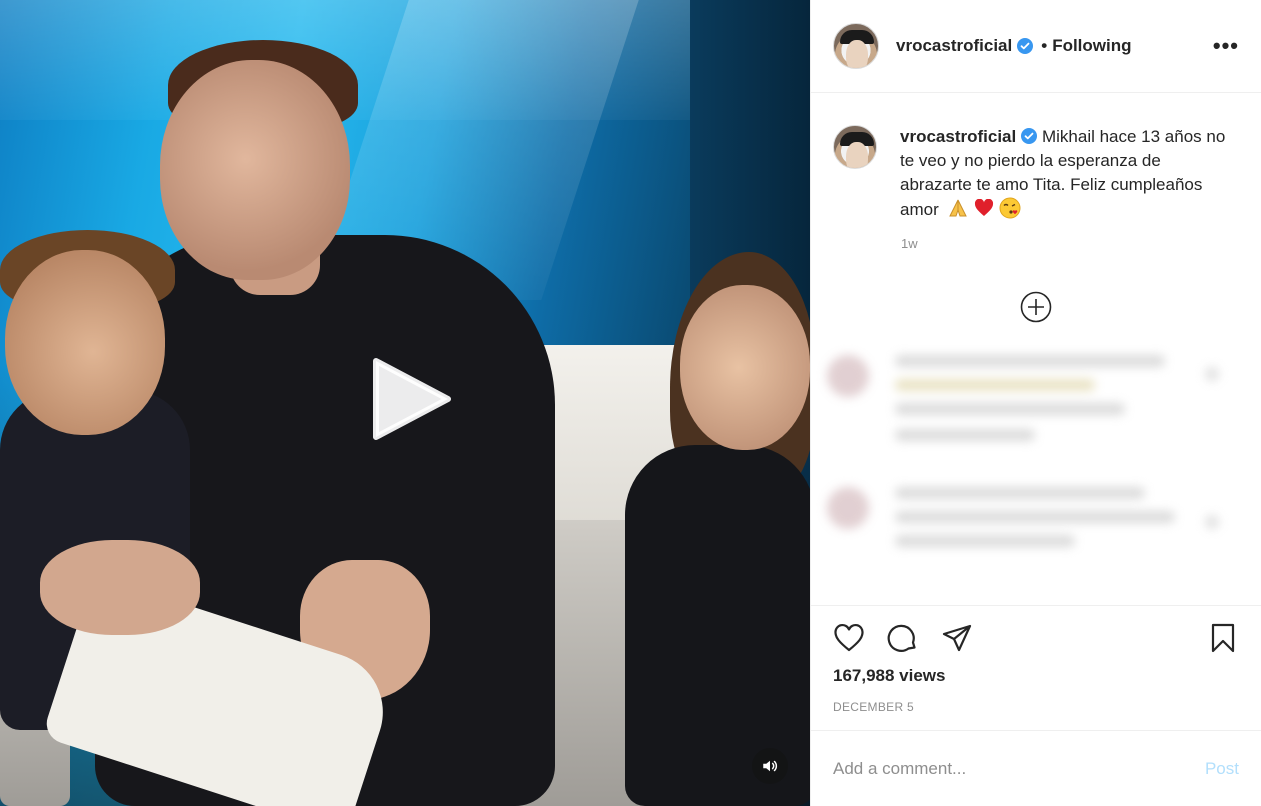  What do you see at coordinates (903, 638) in the screenshot?
I see `comment-icon` at bounding box center [903, 638].